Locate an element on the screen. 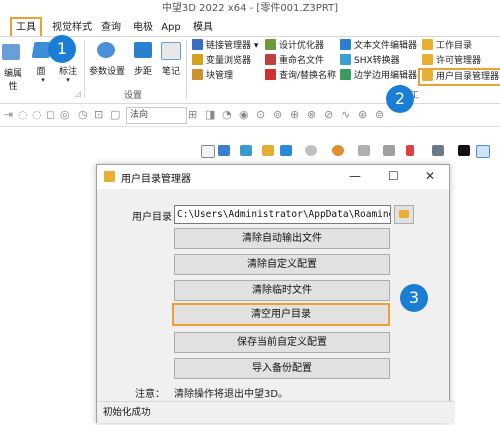 The height and width of the screenshot is (425, 500). toolbar-icon: ◔ is located at coordinates (227, 114).